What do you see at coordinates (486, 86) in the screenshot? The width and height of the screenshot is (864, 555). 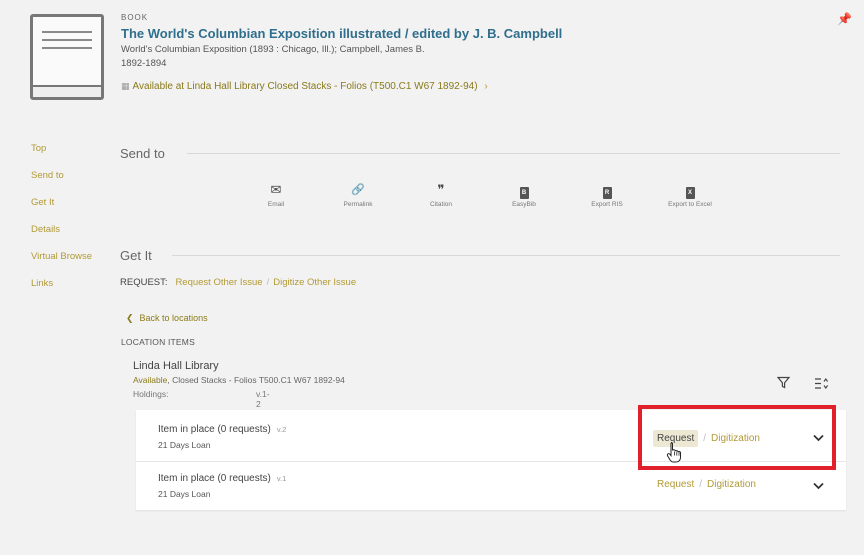 I see `chevron-right-icon: ›` at bounding box center [486, 86].